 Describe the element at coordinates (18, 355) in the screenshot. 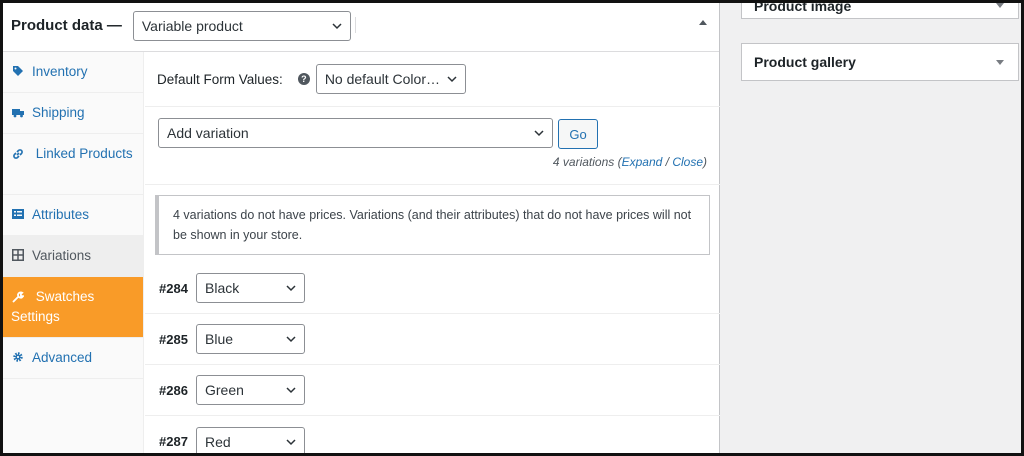

I see `gear-icon` at that location.